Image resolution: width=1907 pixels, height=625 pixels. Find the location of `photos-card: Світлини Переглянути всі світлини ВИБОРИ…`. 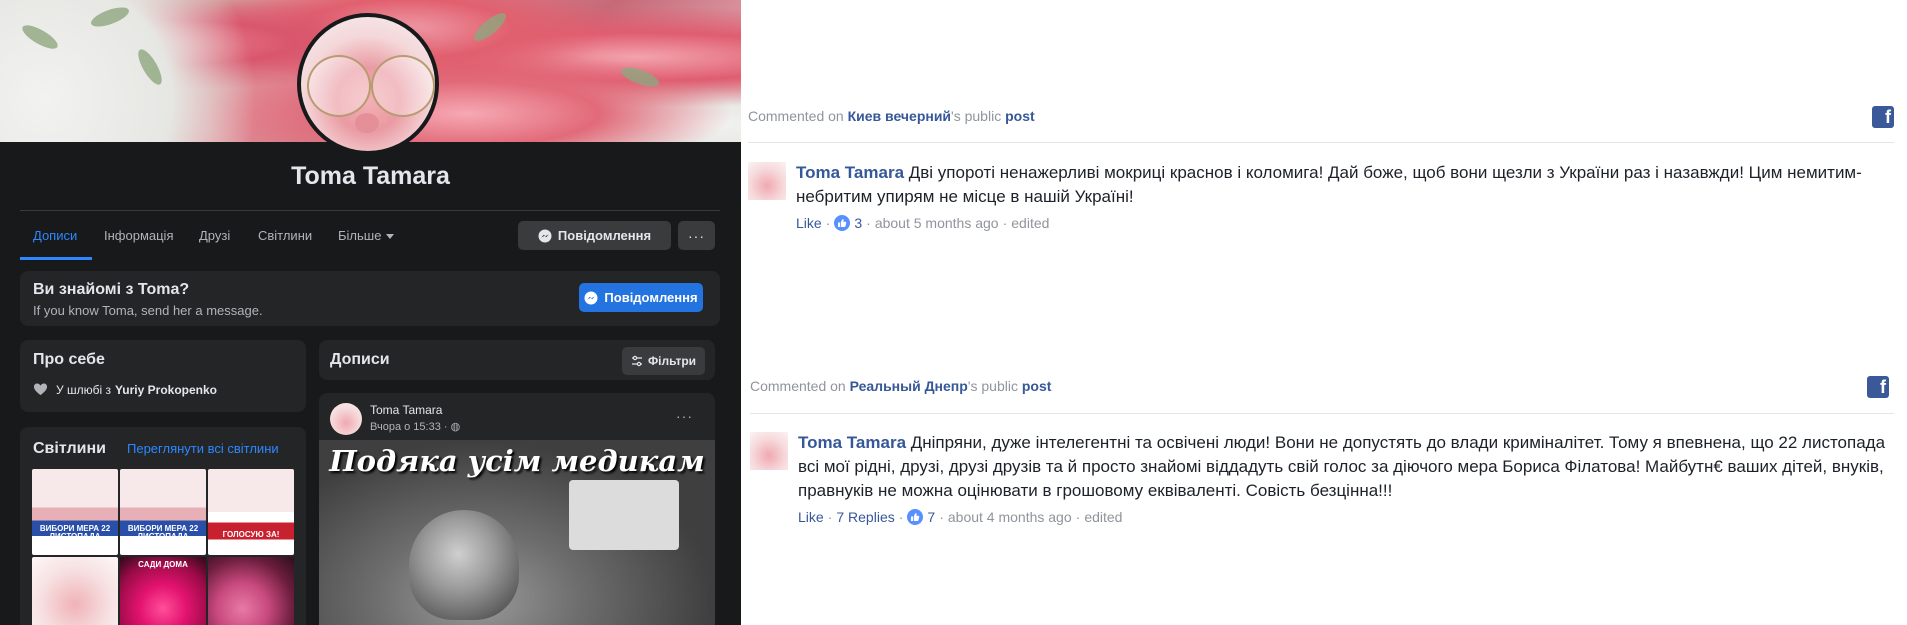

photos-card: Світлини Переглянути всі світлини ВИБОРИ… is located at coordinates (163, 526).